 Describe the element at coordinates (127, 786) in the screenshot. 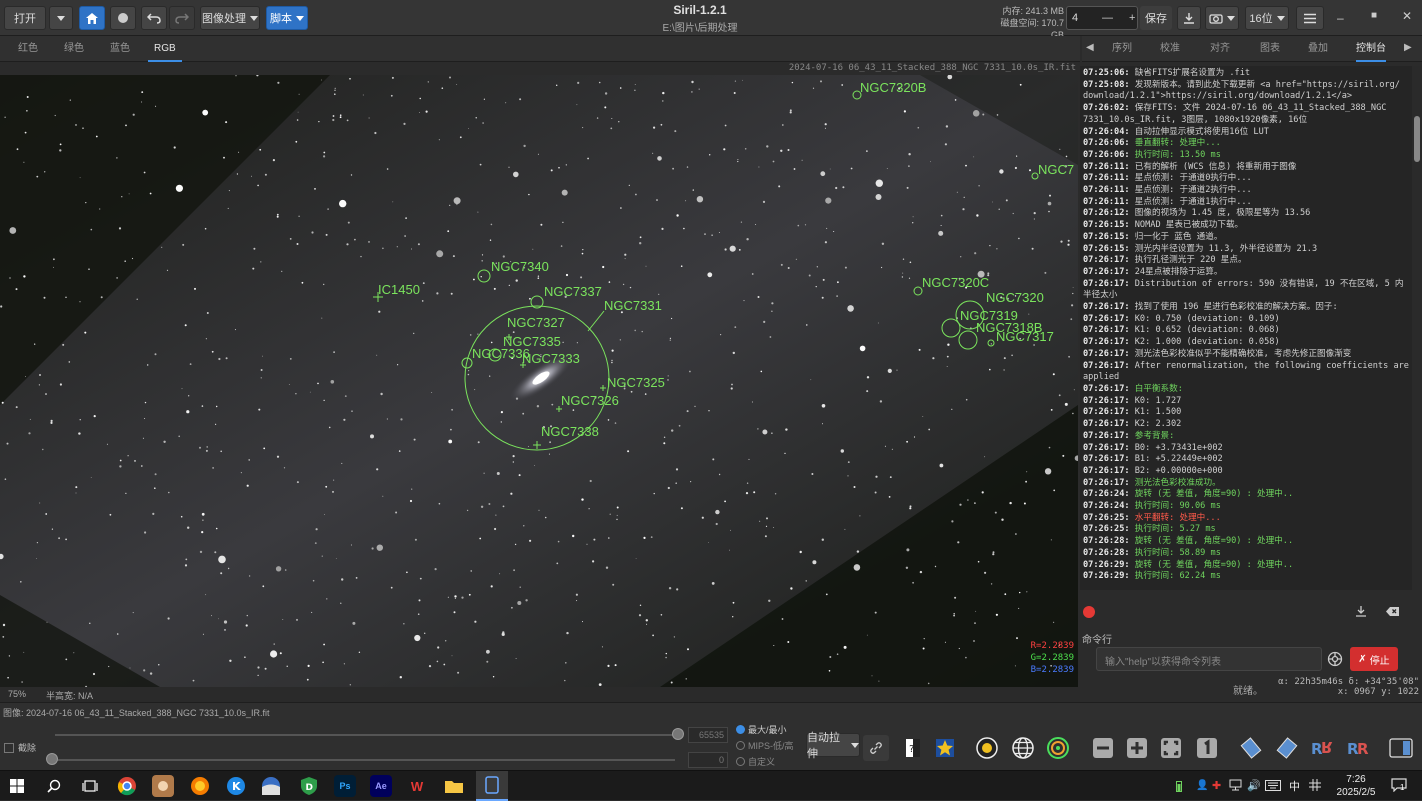

I see `chrome-icon` at that location.